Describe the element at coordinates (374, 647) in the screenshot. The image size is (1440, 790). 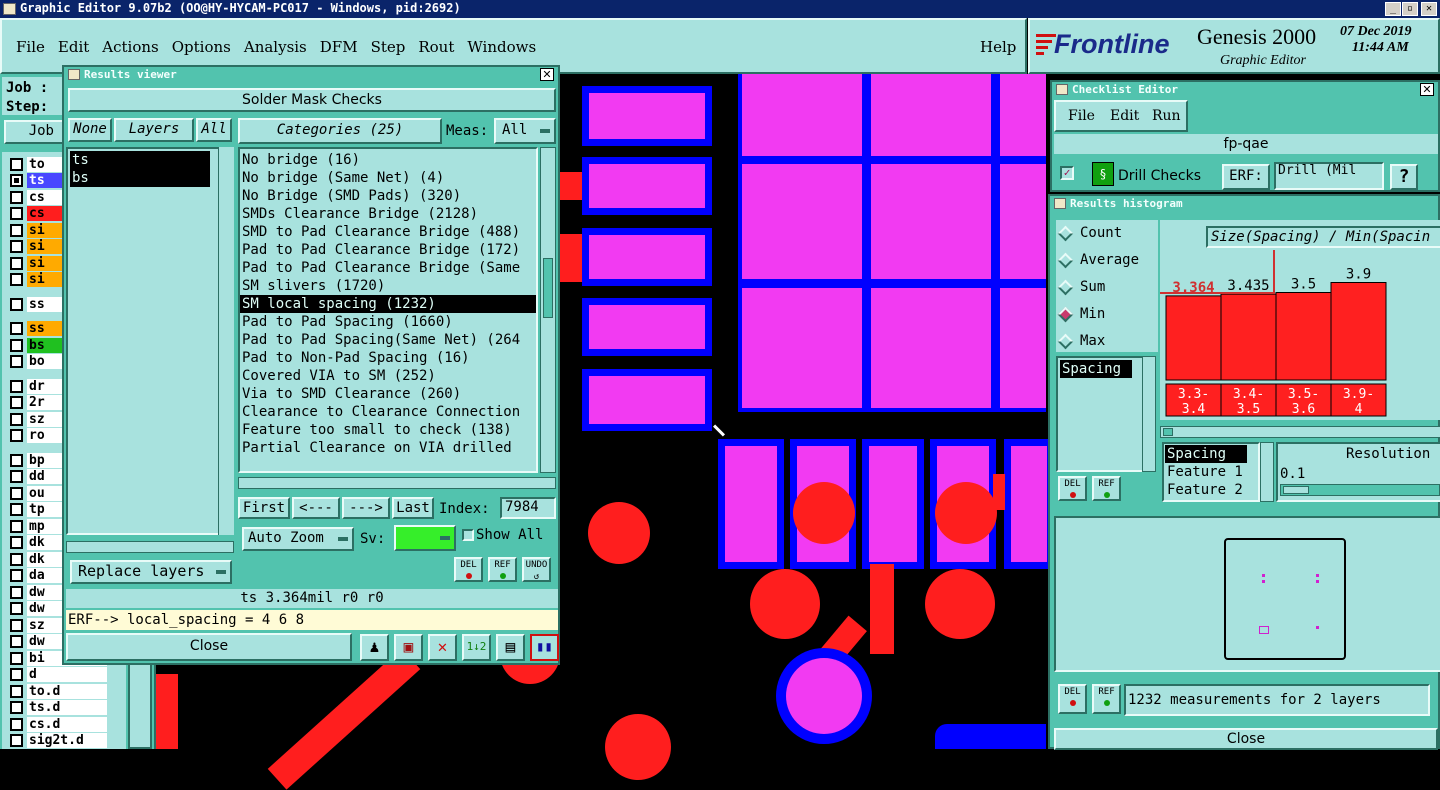
I see `person-icon: ♟` at that location.